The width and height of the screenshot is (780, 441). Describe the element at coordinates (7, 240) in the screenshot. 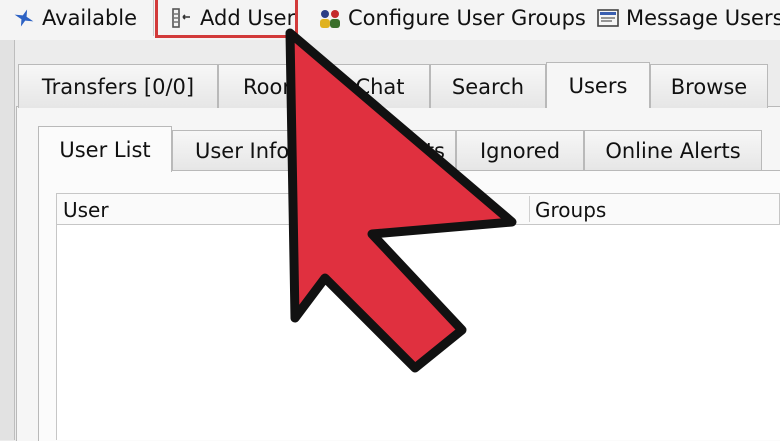

I see `window-left-edge` at that location.